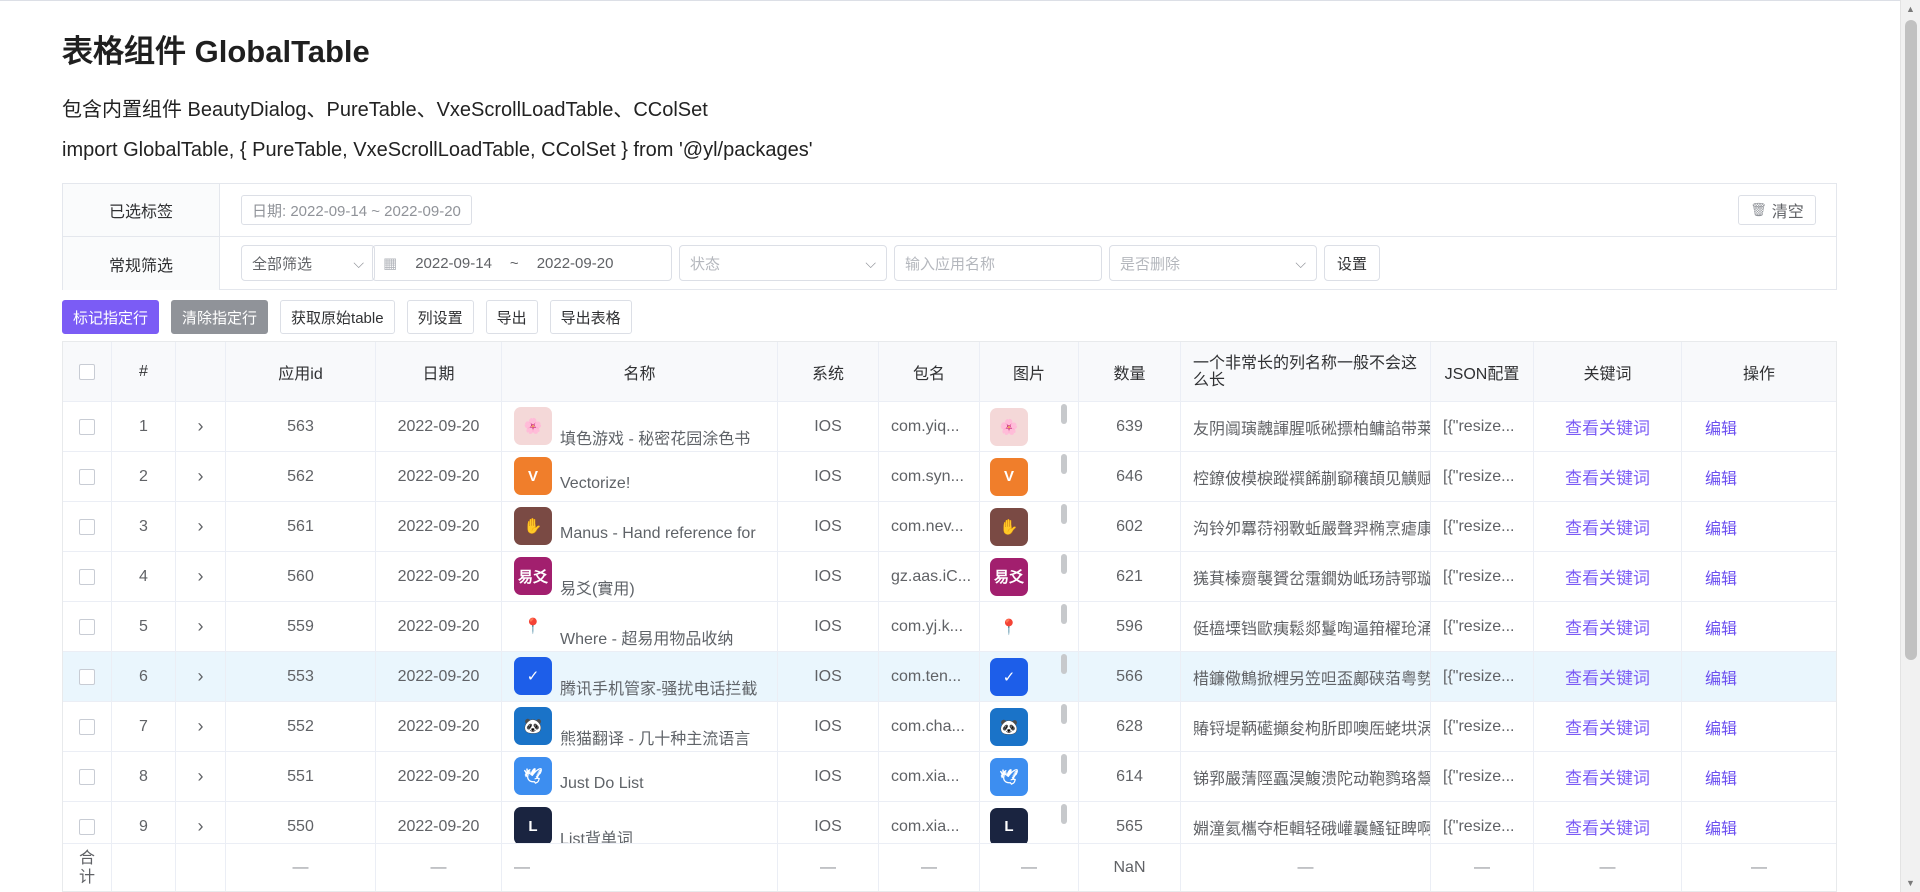 This screenshot has height=892, width=1920. I want to click on app-image: 易爻, so click(1009, 576).